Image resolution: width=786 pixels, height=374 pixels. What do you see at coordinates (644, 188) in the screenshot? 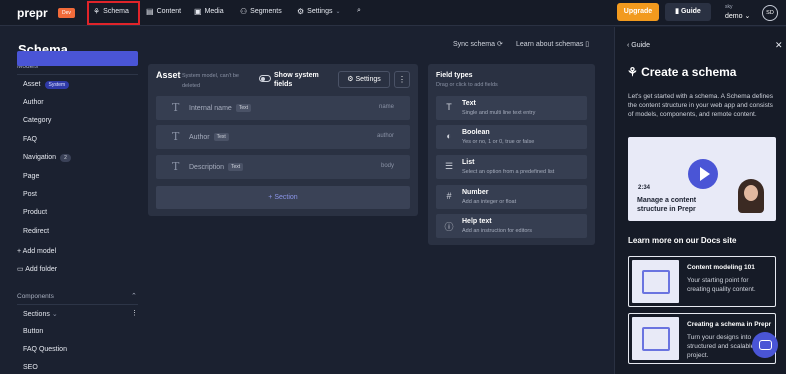
I see `video-duration: 2:34` at bounding box center [644, 188].